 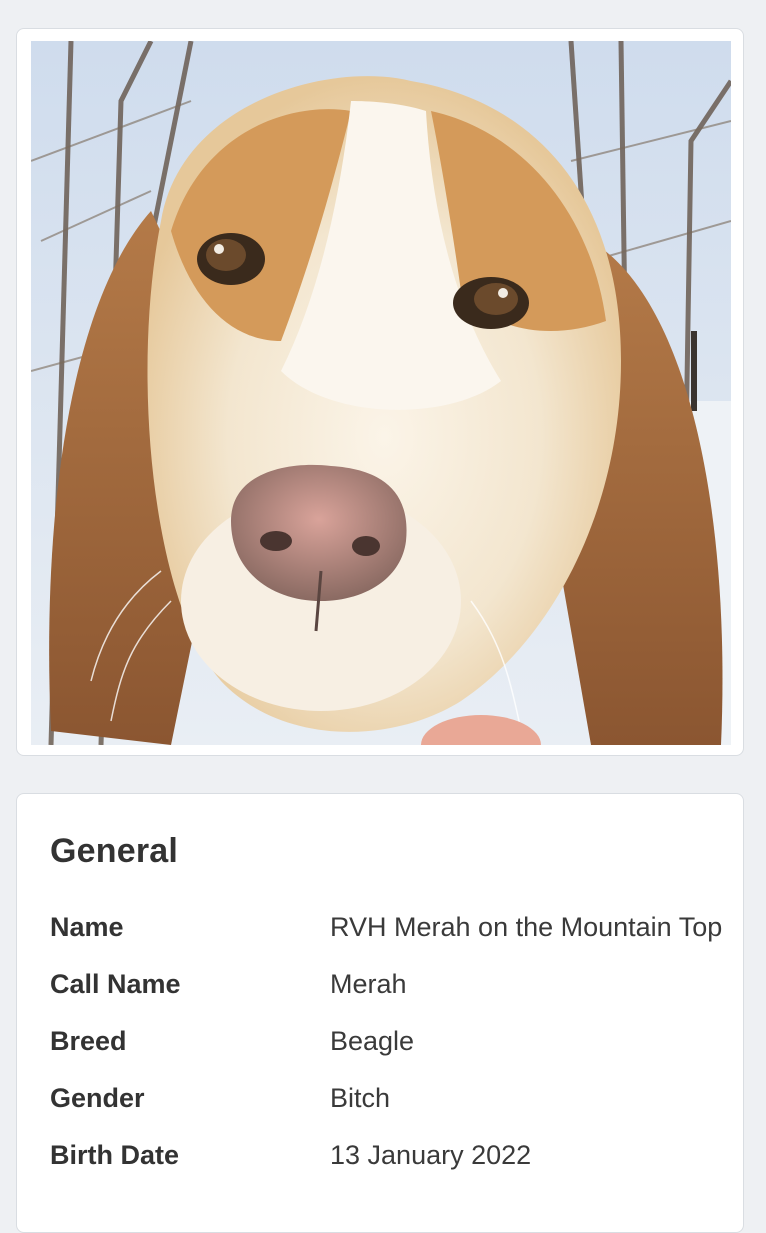 I want to click on info-row-breed: Breed Beagle, so click(x=390, y=1041).